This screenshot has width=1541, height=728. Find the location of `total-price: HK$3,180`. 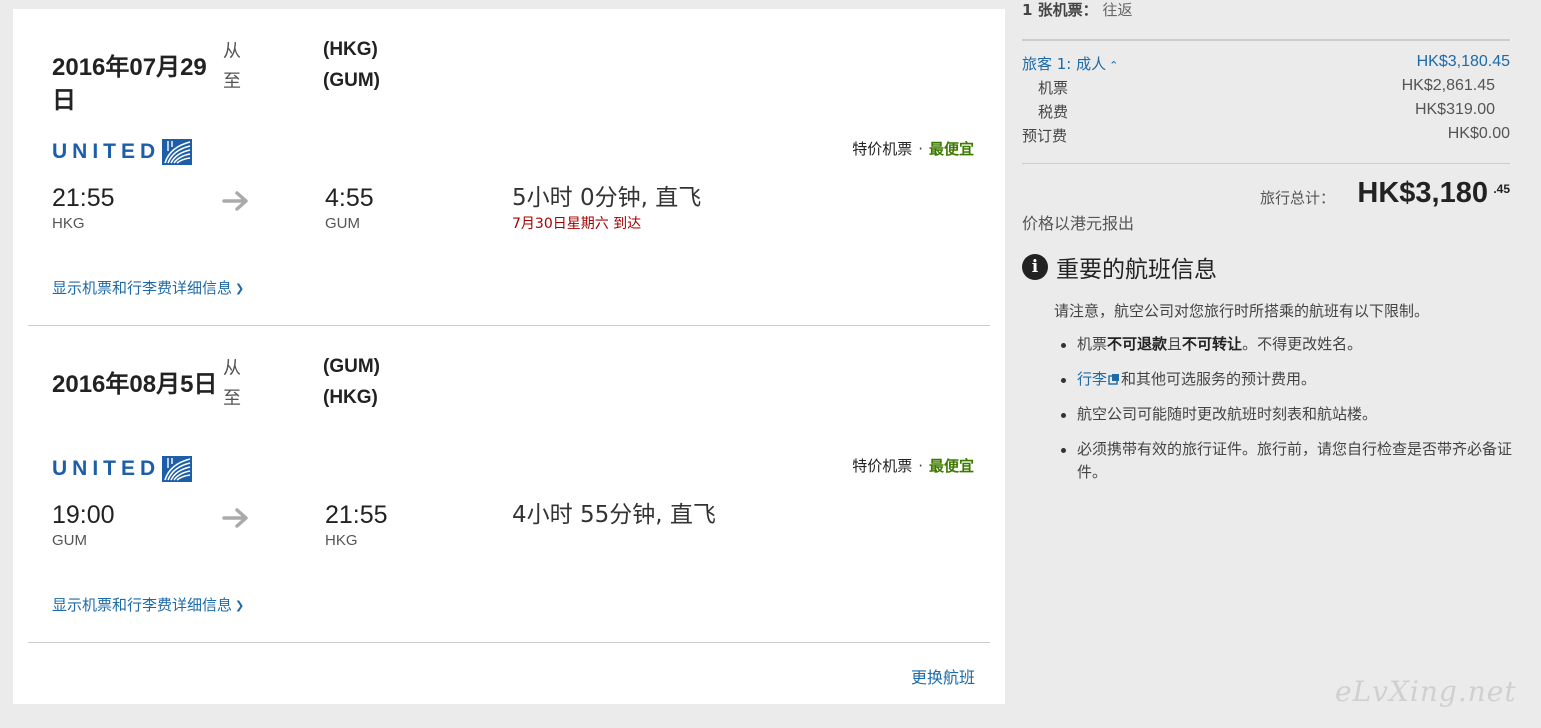

total-price: HK$3,180 is located at coordinates (1422, 193).